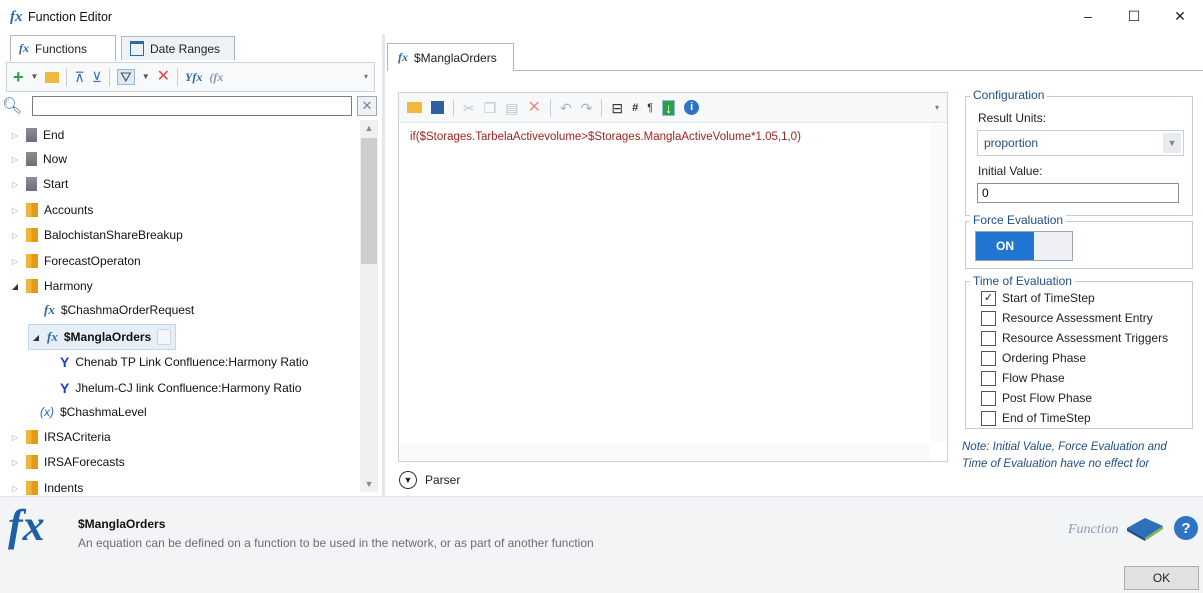 The height and width of the screenshot is (593, 1203). I want to click on tree-item-irsa-criteria: ▷ IRSACriteria, so click(60, 437).